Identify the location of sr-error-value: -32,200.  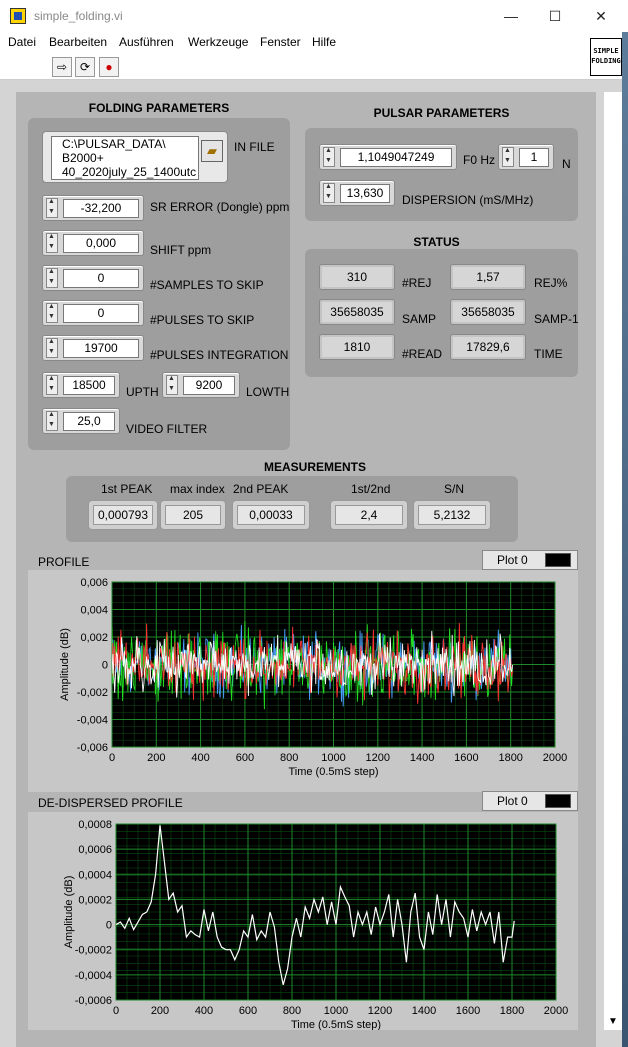
(101, 208).